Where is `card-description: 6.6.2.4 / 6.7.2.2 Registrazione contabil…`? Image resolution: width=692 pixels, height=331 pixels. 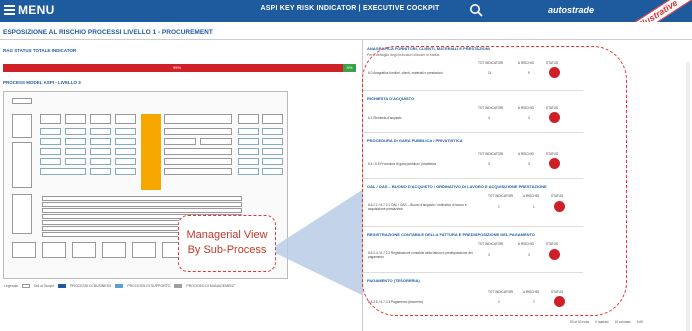 card-description: 6.6.2.4 / 6.7.2.2 Registrazione contabil… is located at coordinates (420, 255).